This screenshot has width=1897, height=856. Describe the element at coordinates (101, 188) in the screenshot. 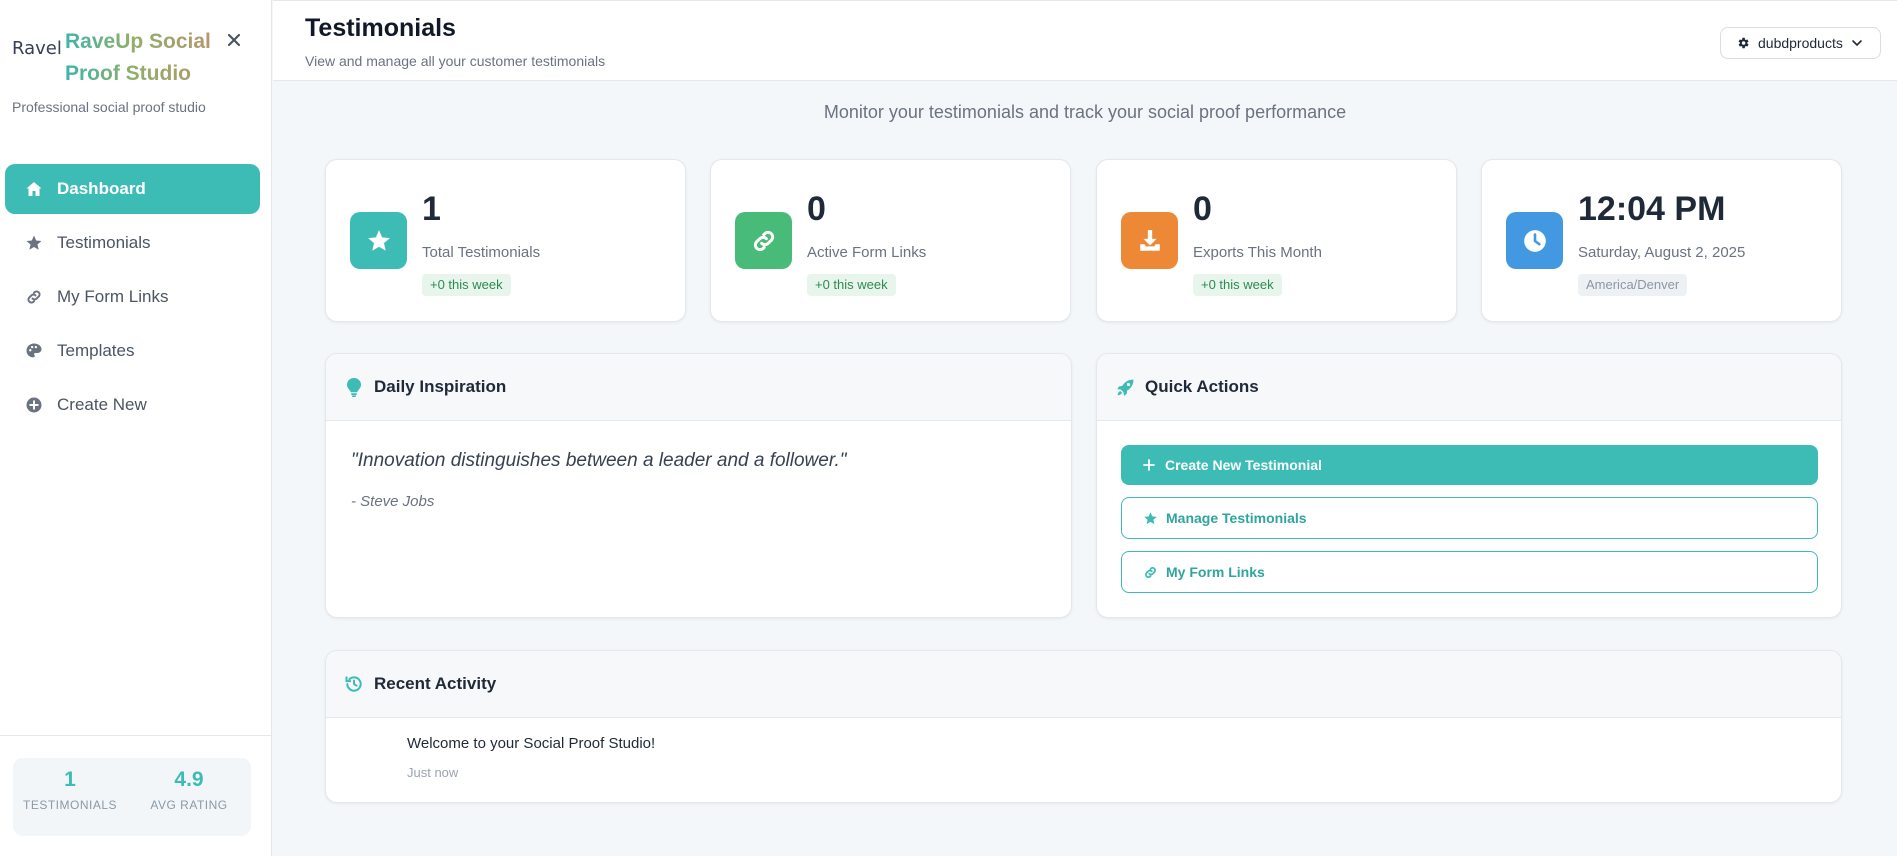

I see `sidebar-item-label: Dashboard` at that location.